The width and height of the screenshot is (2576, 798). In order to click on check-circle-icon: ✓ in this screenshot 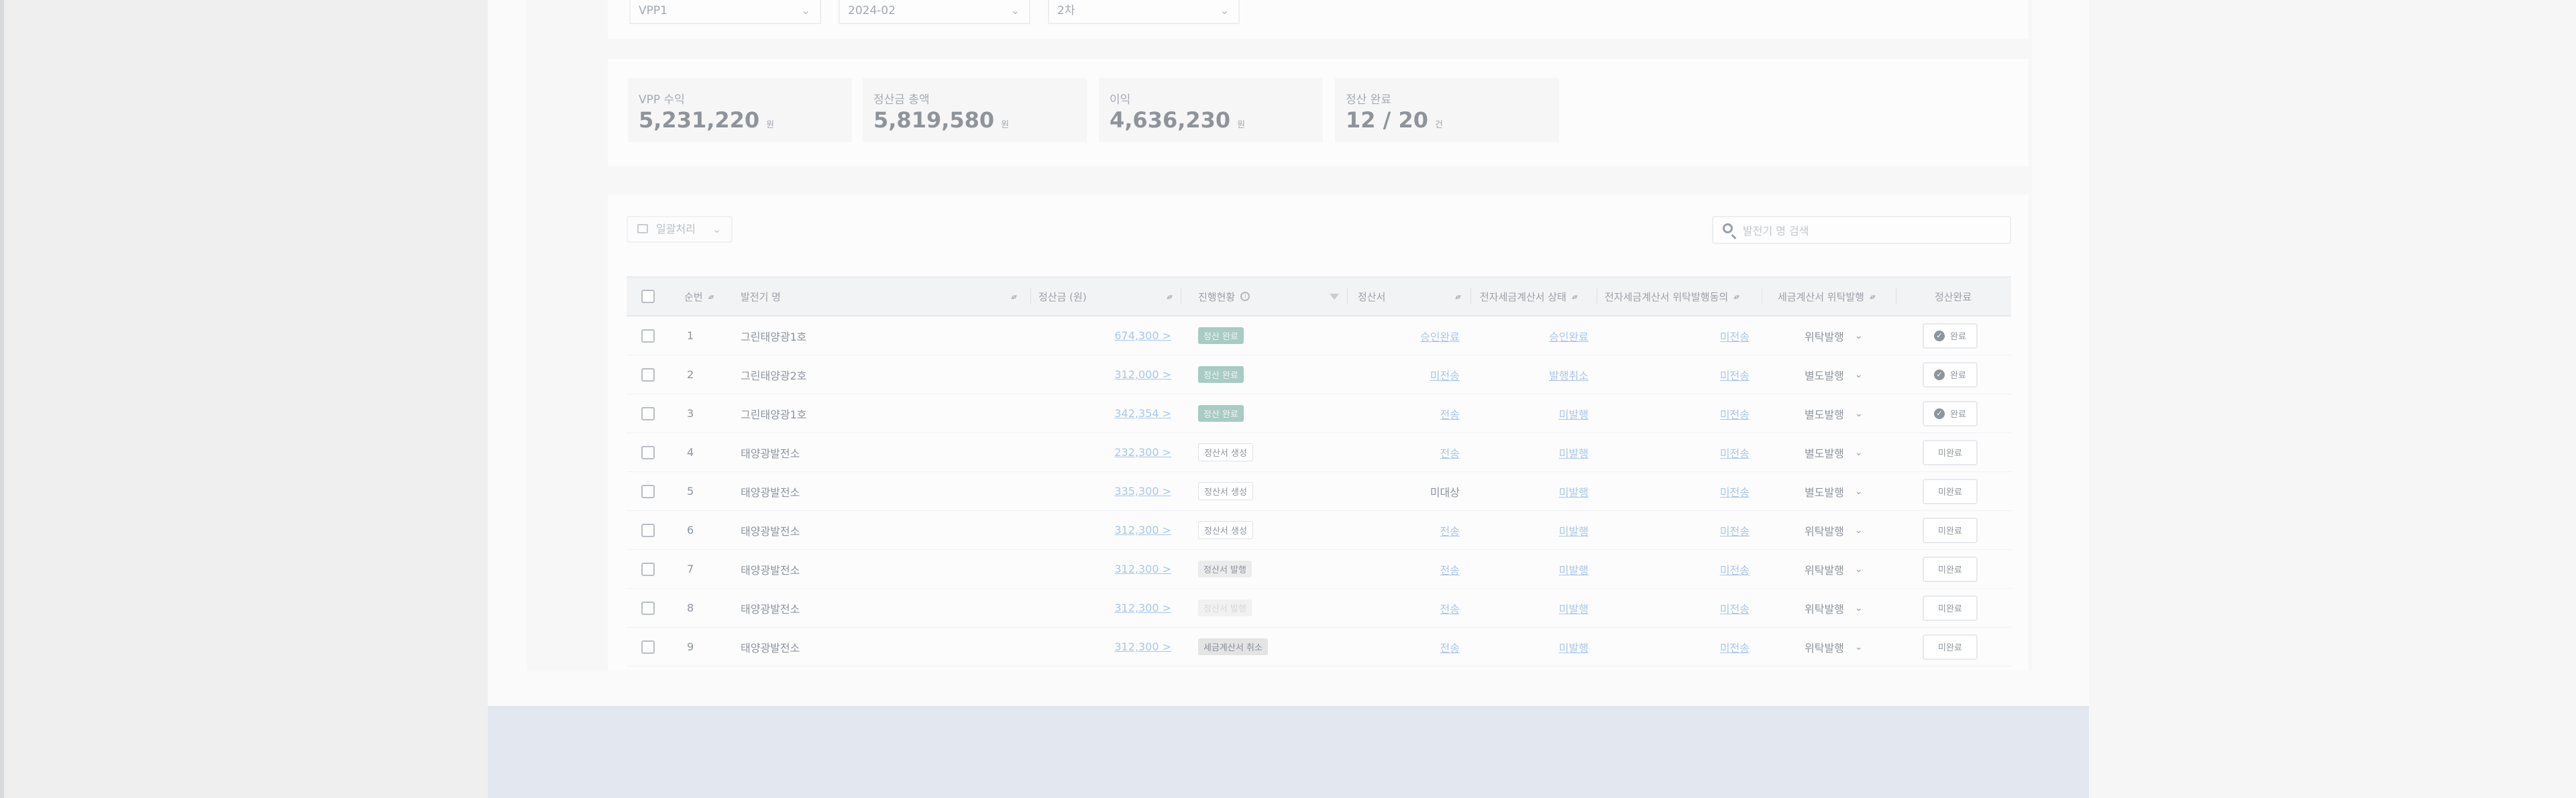, I will do `click(1939, 374)`.